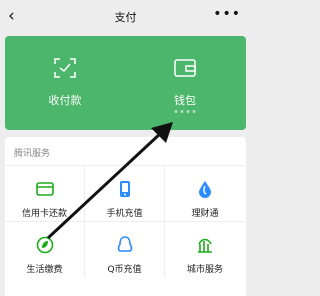  I want to click on service-label: 城市服务, so click(204, 270).